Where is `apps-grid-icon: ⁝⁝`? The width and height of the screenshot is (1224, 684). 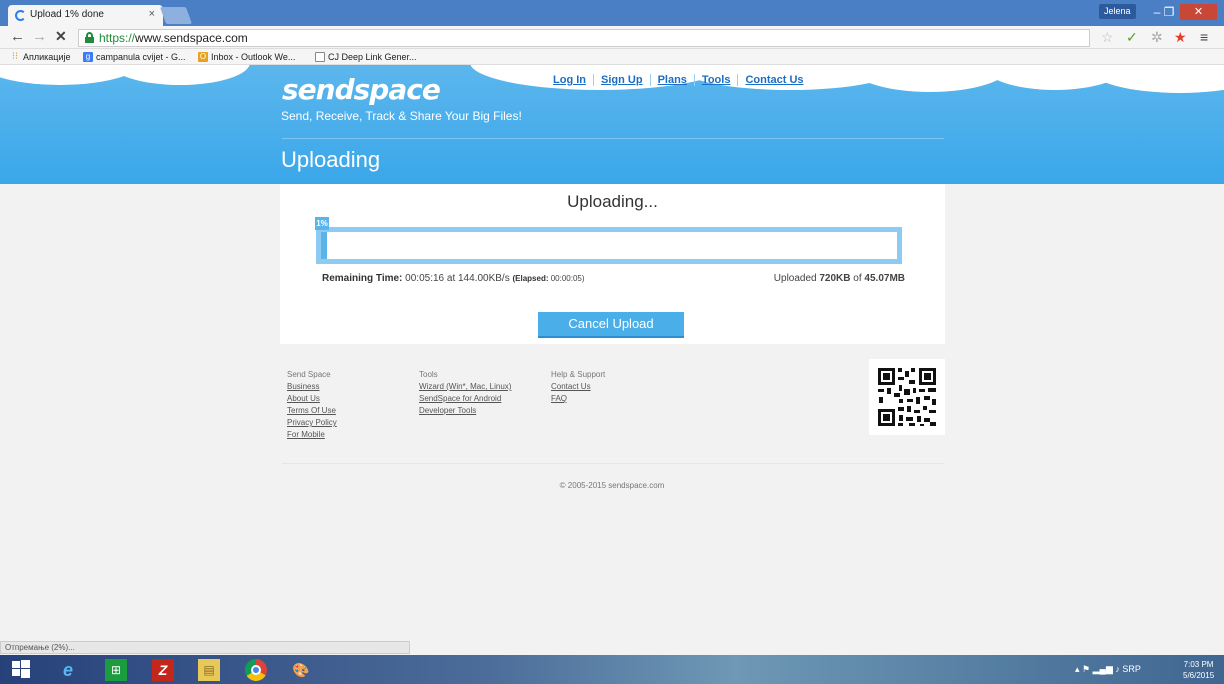 apps-grid-icon: ⁝⁝ is located at coordinates (15, 56).